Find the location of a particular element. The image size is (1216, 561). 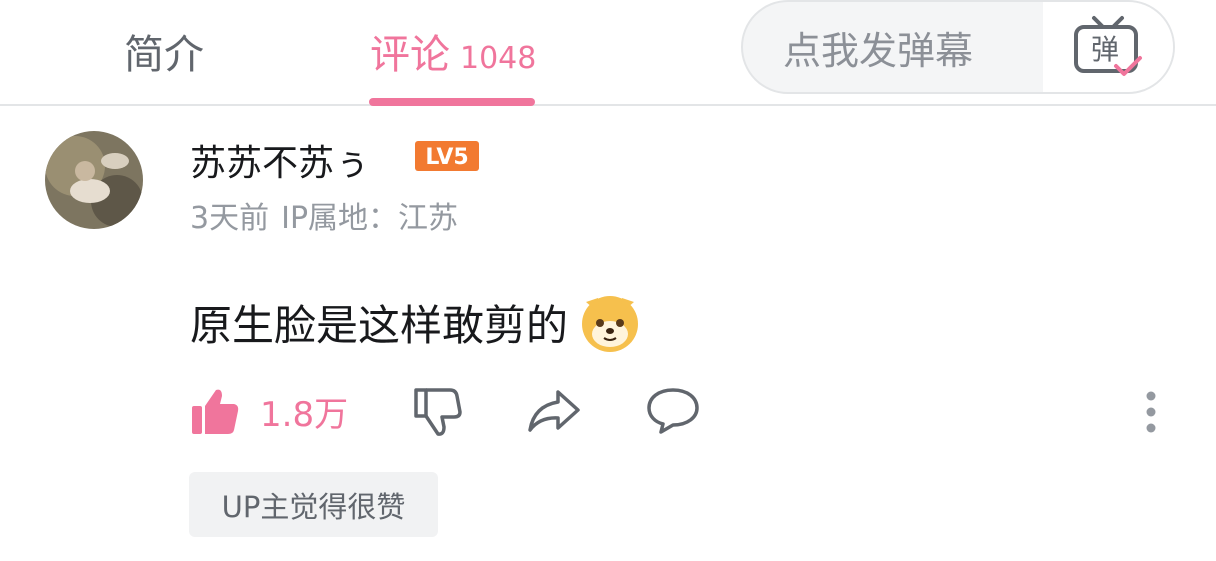

vertical-dots-icon is located at coordinates (1151, 412).